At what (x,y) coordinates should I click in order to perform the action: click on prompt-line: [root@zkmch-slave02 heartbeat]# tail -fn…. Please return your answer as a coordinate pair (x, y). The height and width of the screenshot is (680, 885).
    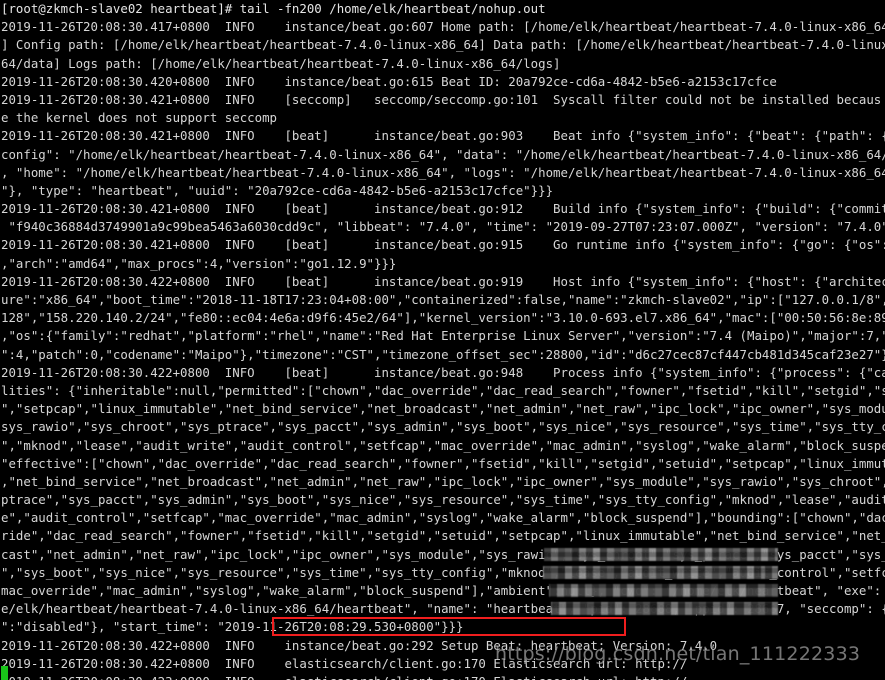
    Looking at the image, I should click on (273, 8).